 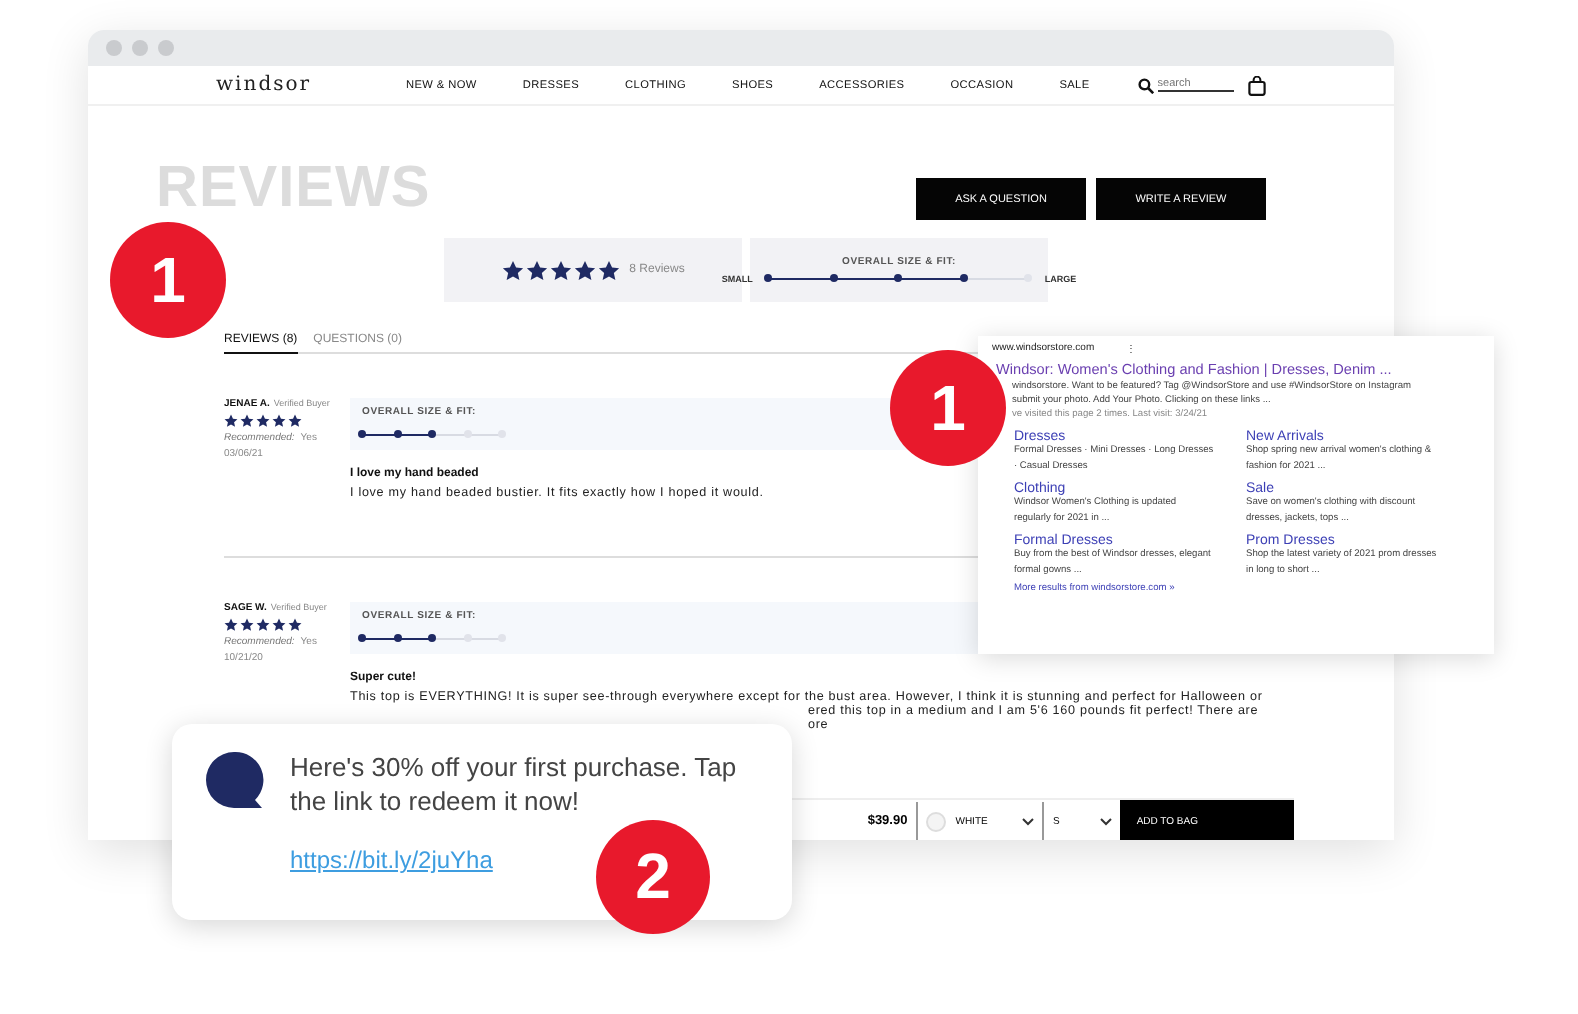 I want to click on search-icon, so click(x=1145, y=85).